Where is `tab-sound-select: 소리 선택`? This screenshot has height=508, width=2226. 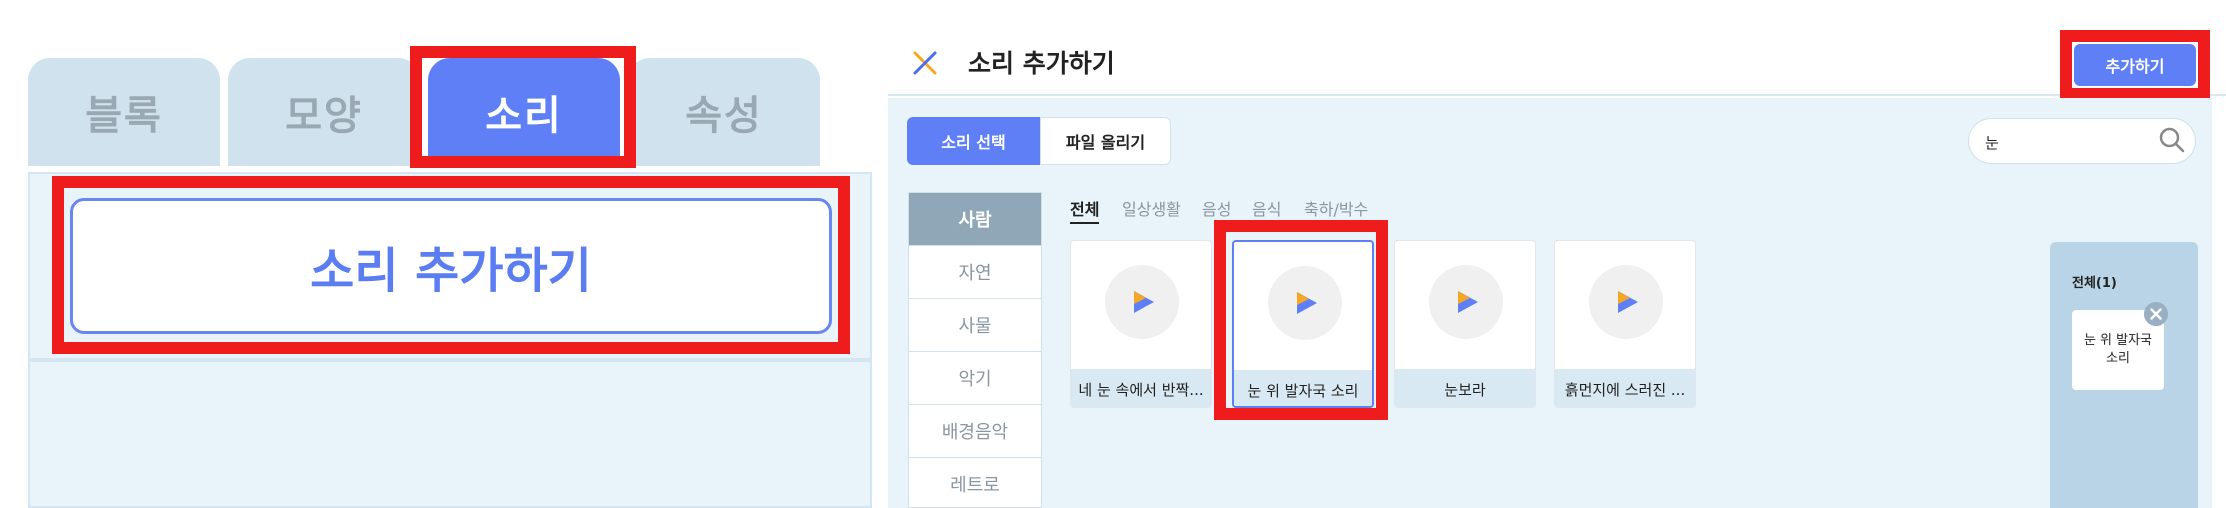
tab-sound-select: 소리 선택 is located at coordinates (973, 141).